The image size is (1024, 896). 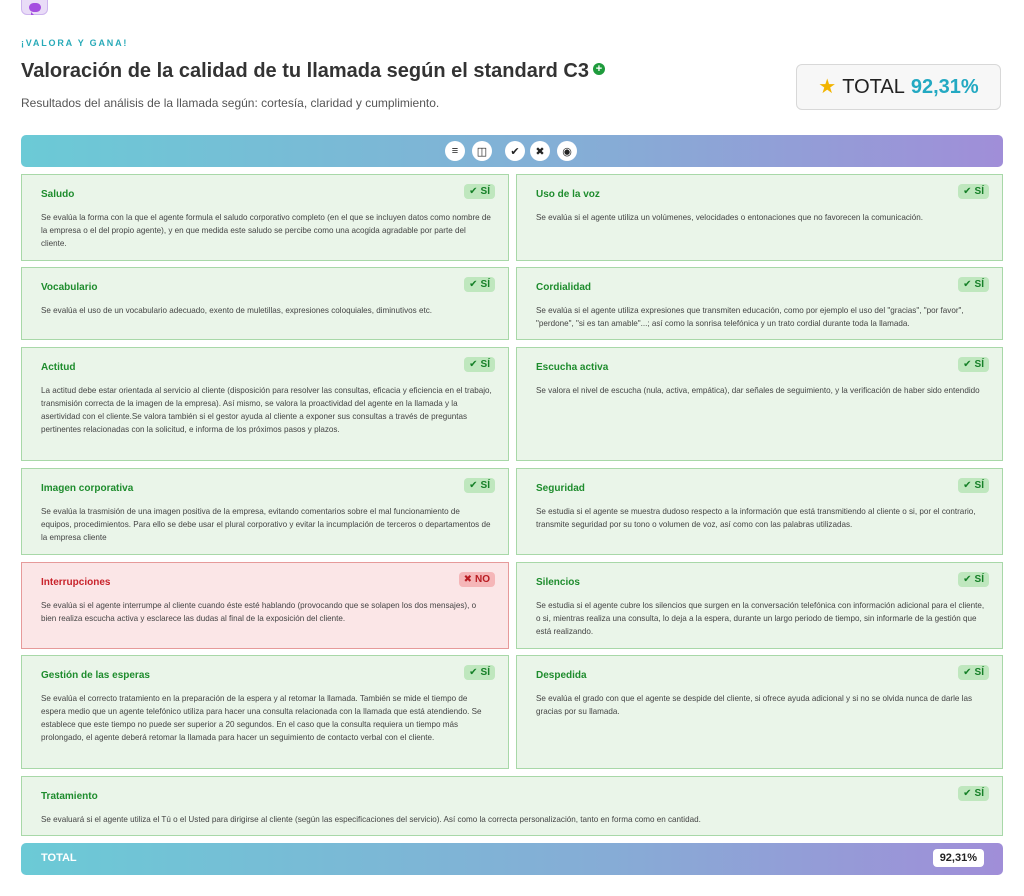 I want to click on criterion-title: Imagen corporativa, so click(x=87, y=488).